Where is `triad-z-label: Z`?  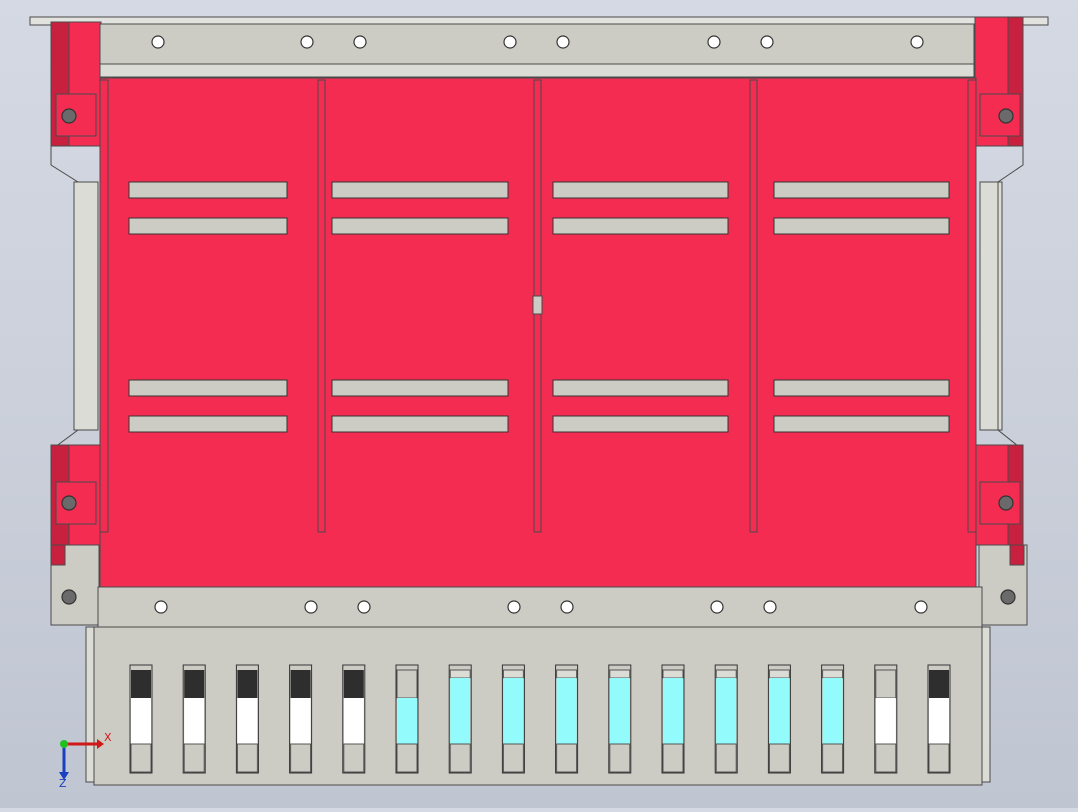
triad-z-label: Z is located at coordinates (63, 783).